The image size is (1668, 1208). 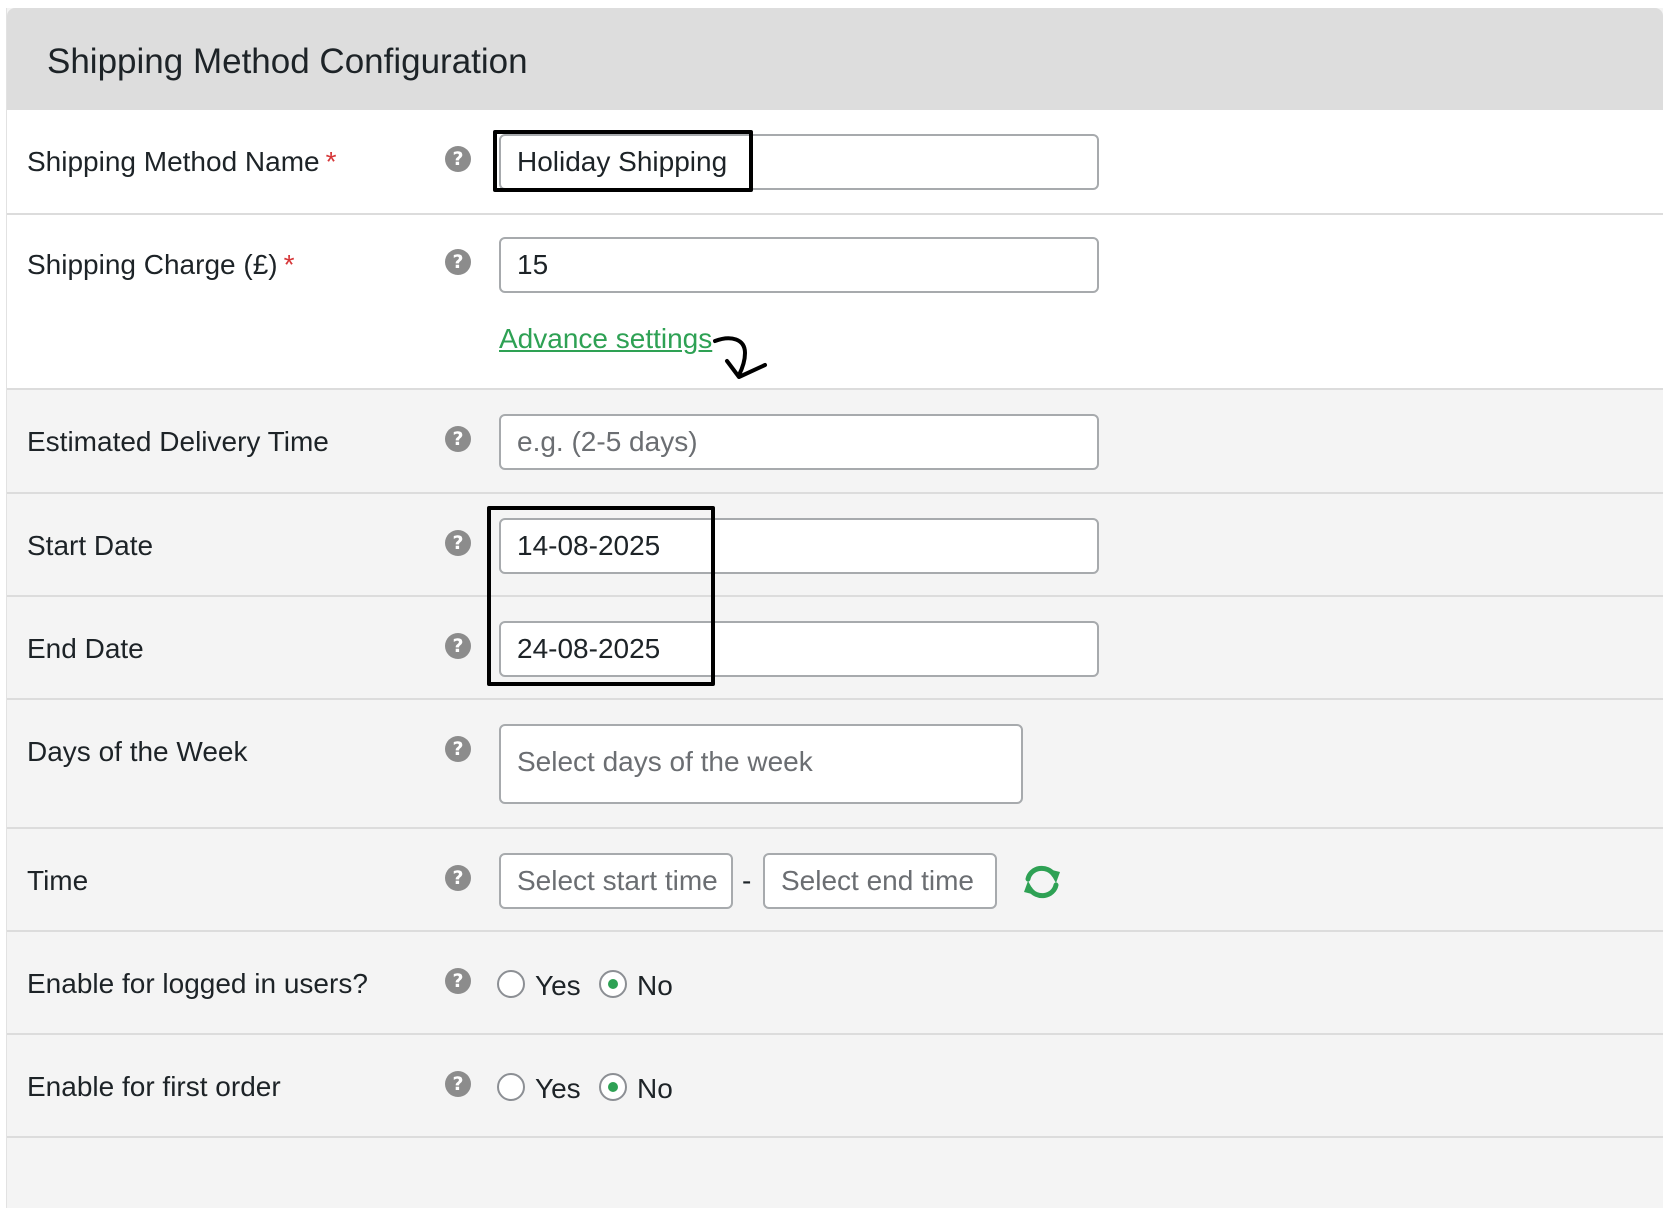 What do you see at coordinates (558, 986) in the screenshot?
I see `logged-in-yes-label: Yes` at bounding box center [558, 986].